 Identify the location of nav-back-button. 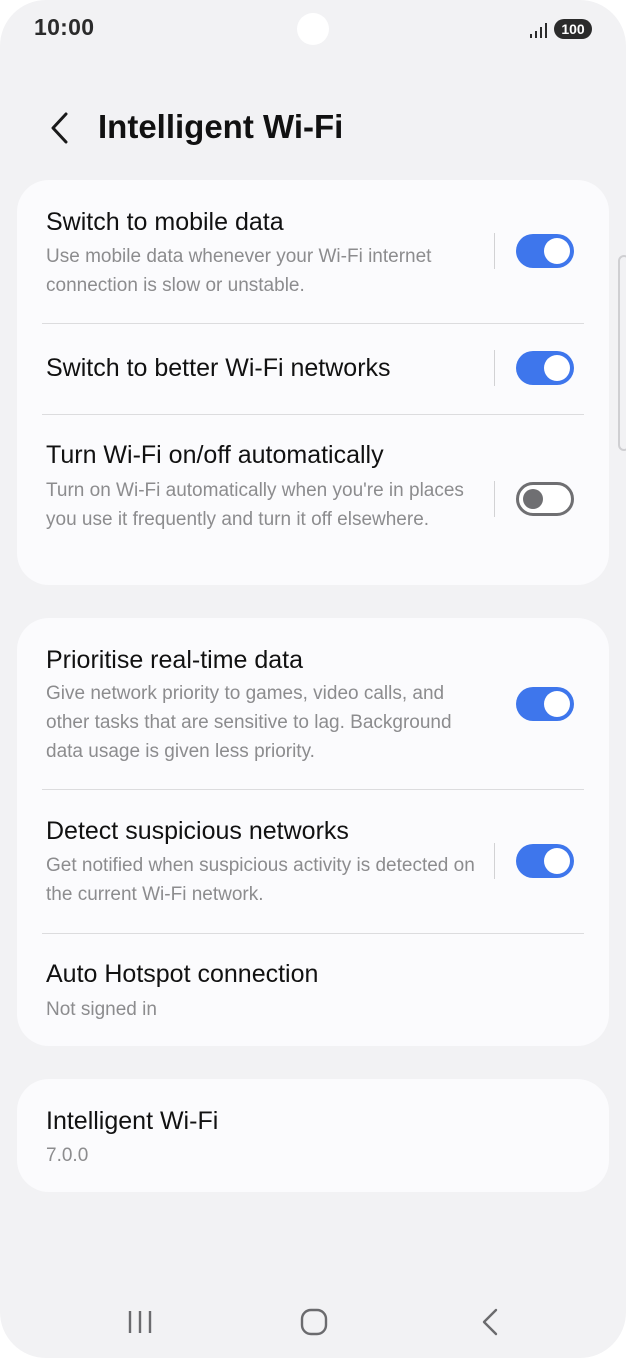
(490, 1322).